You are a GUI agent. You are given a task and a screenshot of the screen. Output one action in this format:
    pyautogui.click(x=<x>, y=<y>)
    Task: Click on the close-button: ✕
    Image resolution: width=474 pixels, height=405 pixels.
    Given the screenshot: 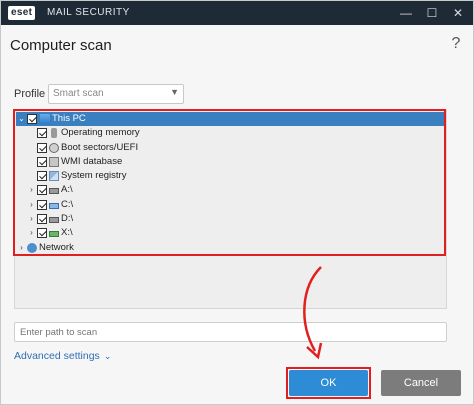 What is the action you would take?
    pyautogui.click(x=458, y=13)
    